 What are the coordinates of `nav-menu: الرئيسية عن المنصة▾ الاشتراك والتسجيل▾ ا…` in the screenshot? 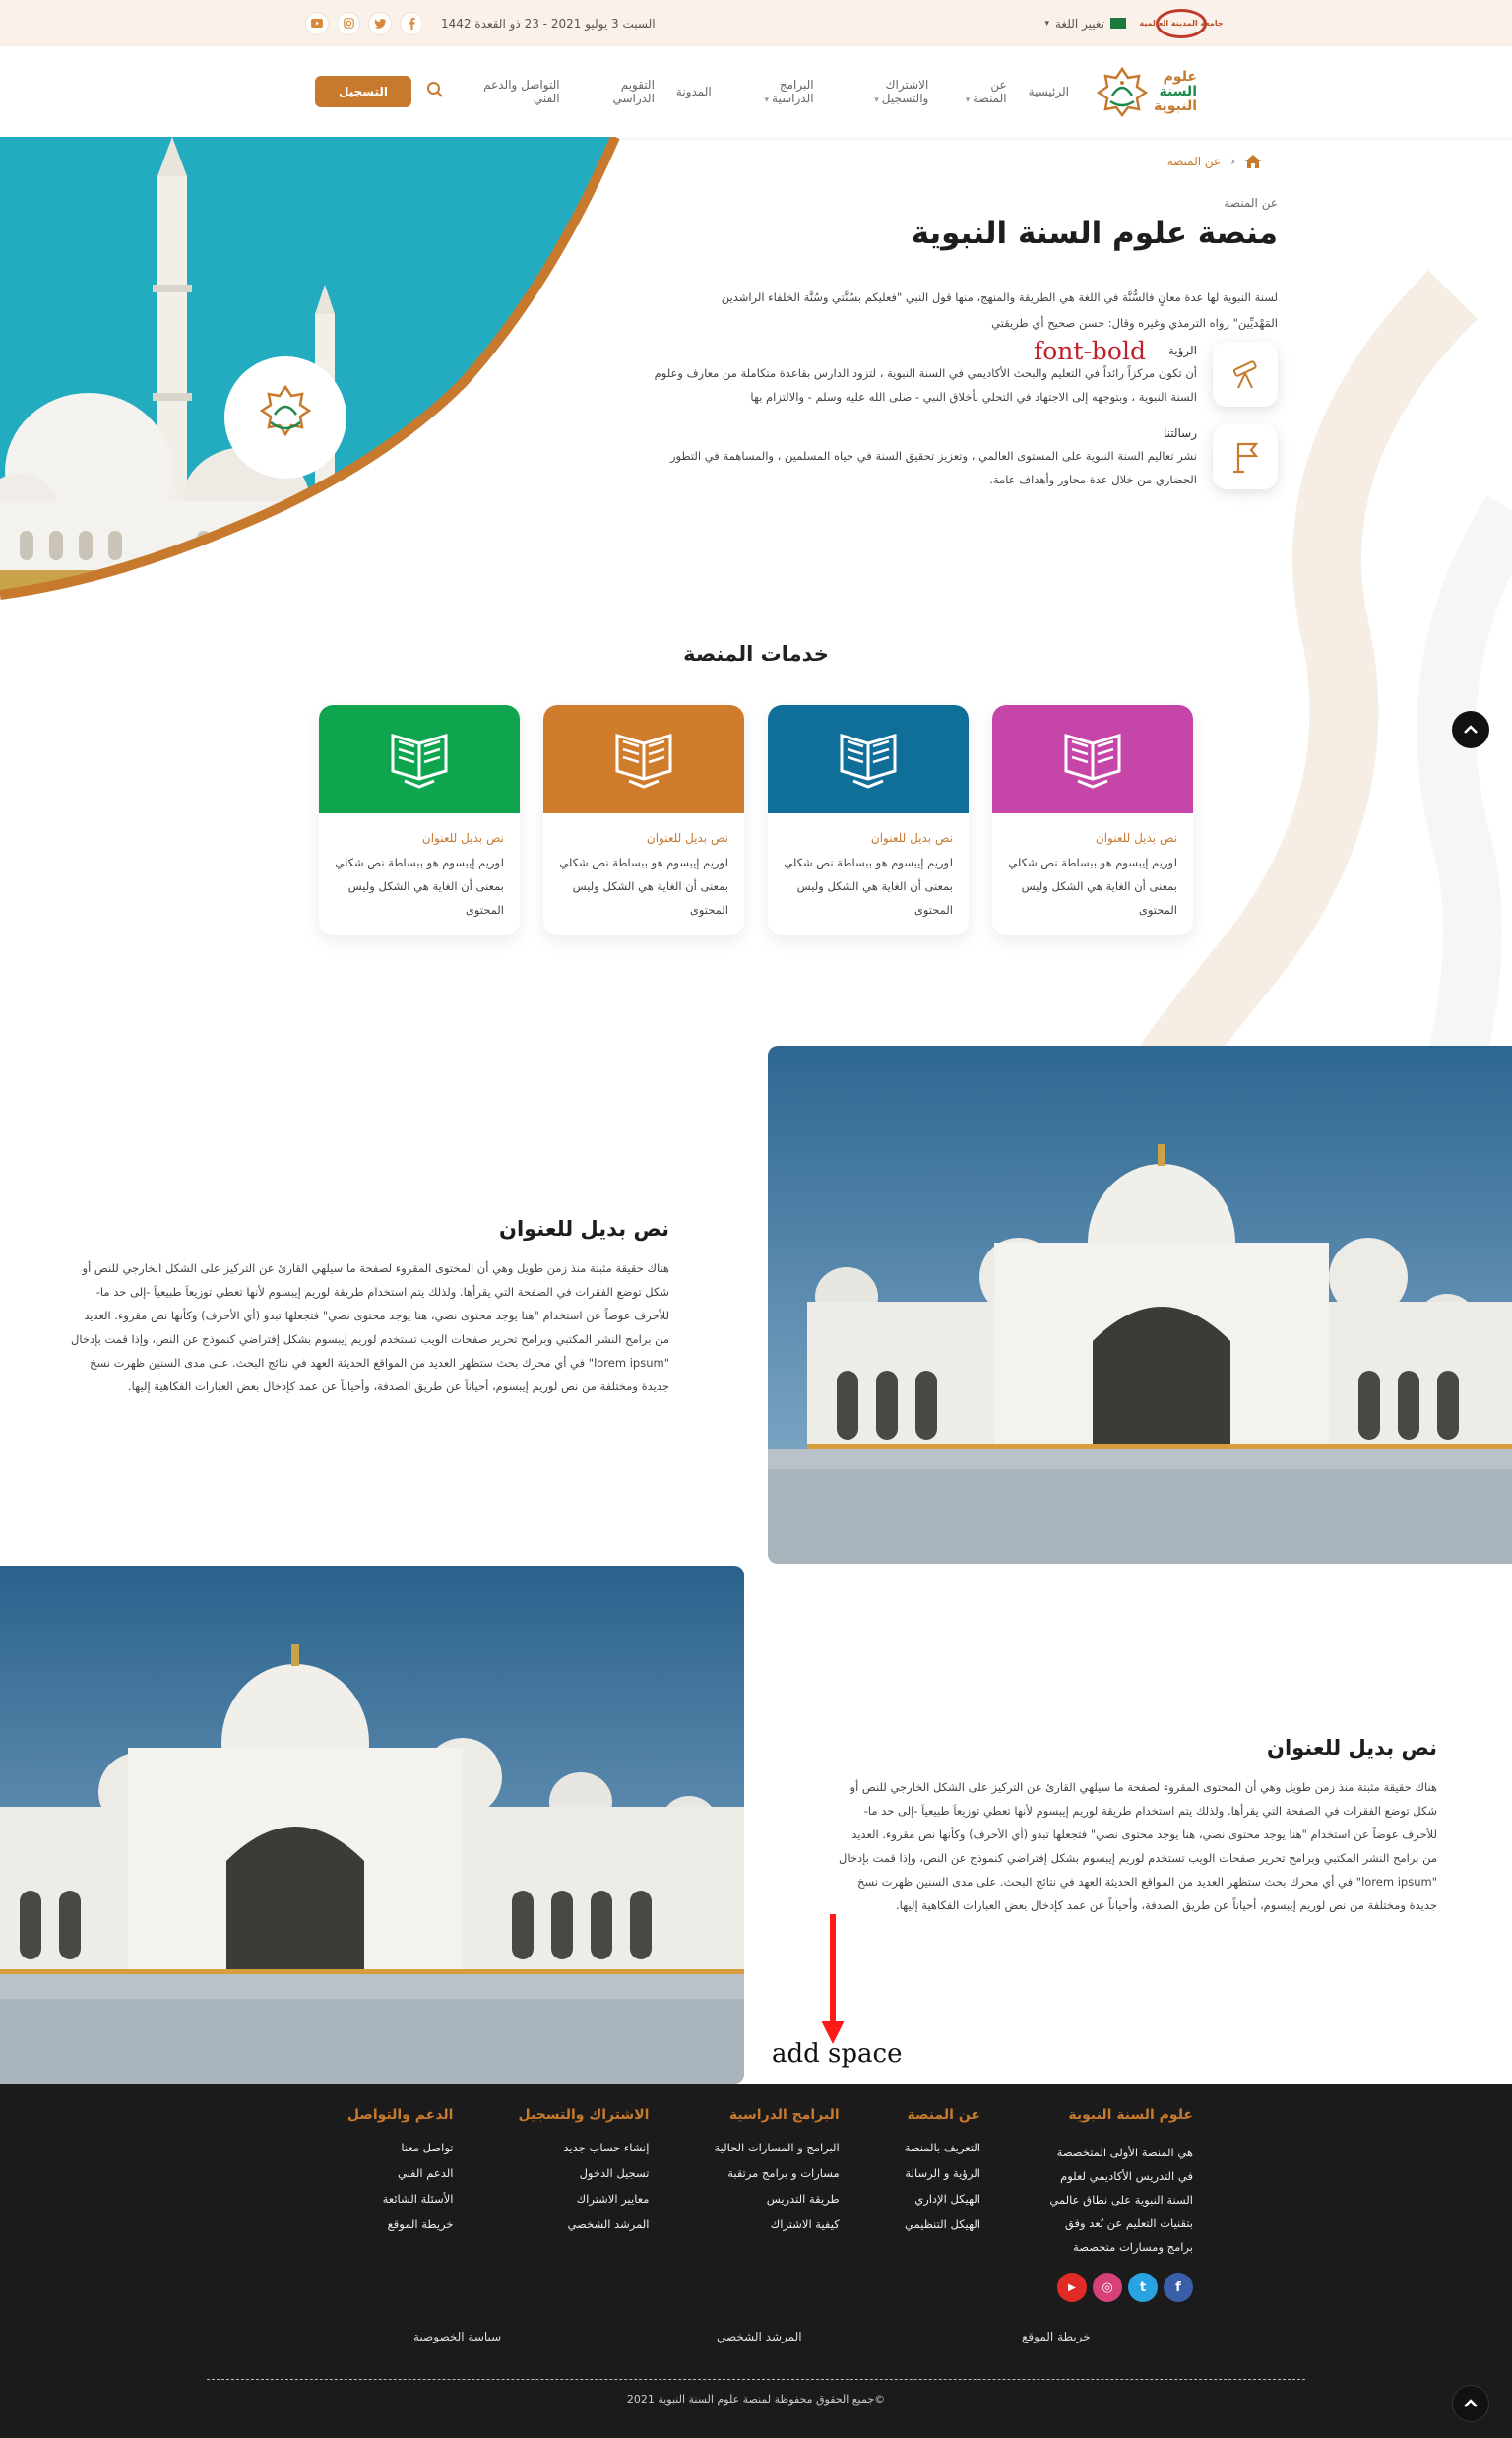 It's located at (765, 92).